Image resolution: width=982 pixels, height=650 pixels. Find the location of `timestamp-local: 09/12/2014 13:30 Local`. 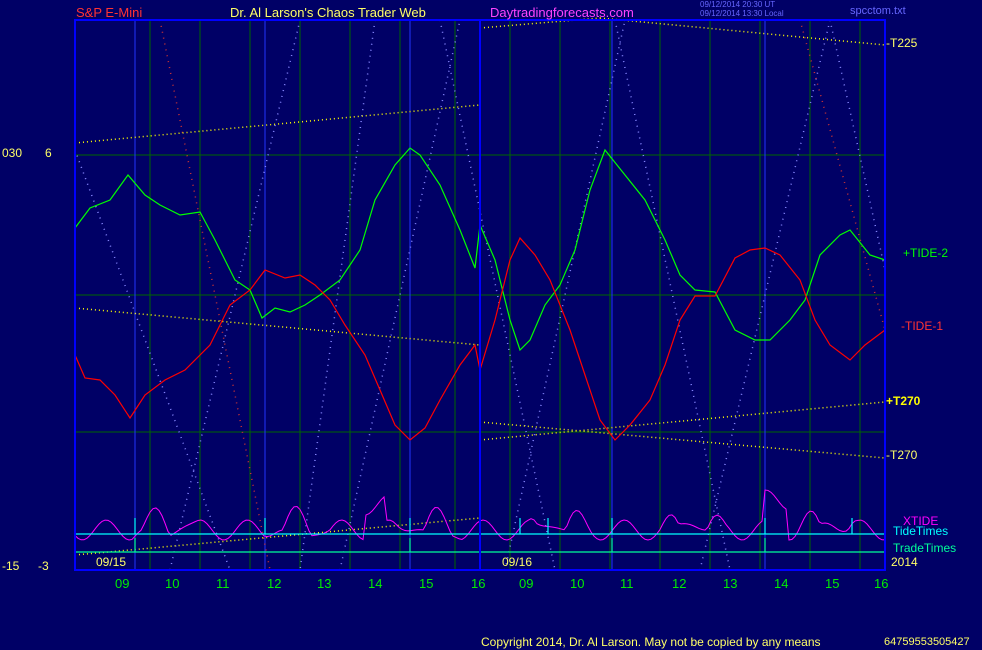

timestamp-local: 09/12/2014 13:30 Local is located at coordinates (742, 13).